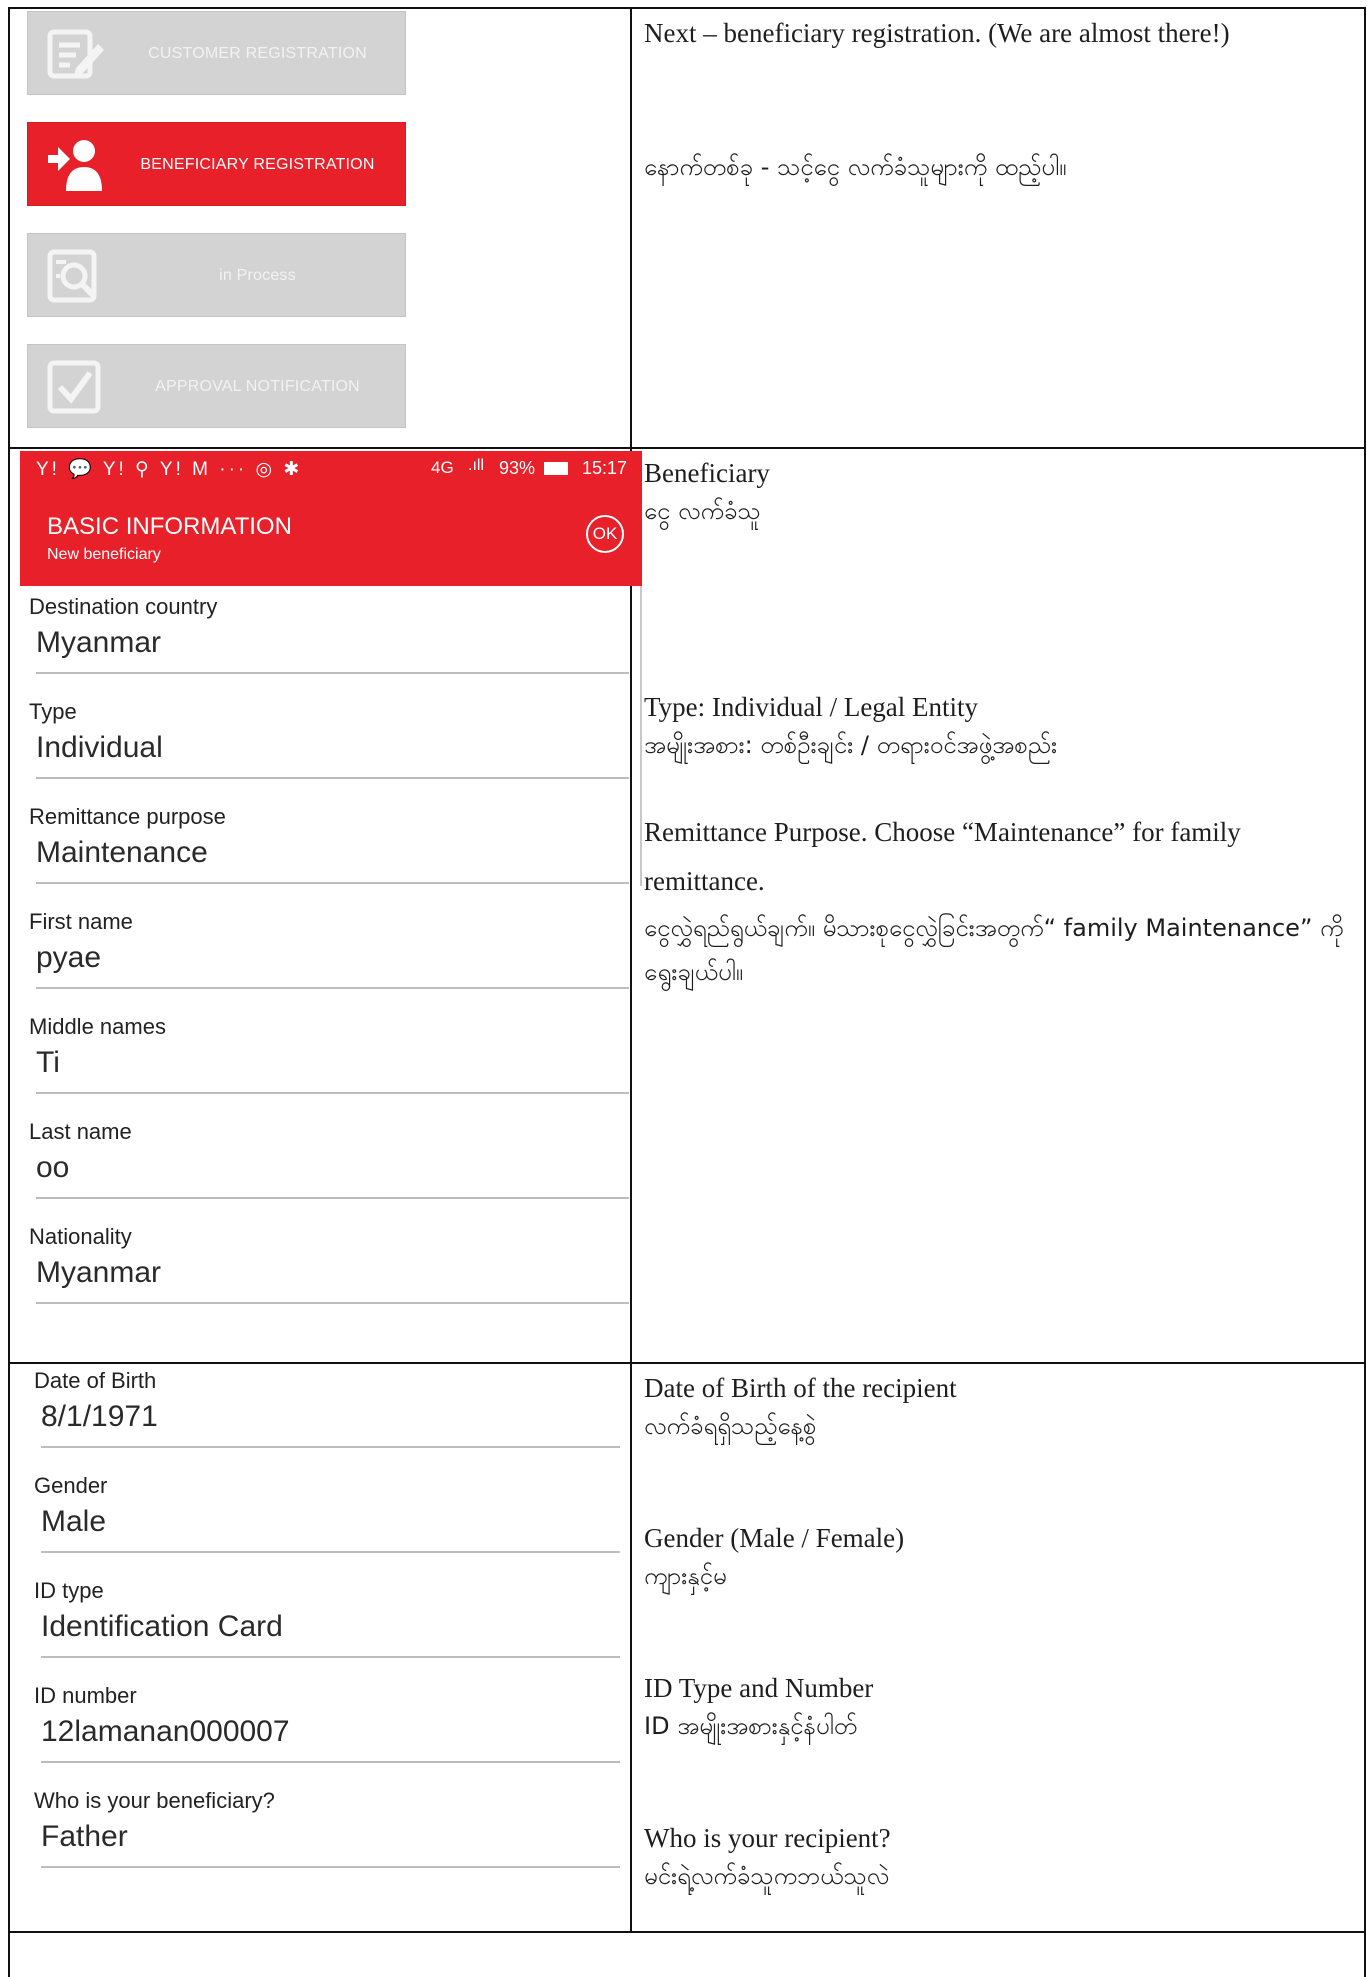 The height and width of the screenshot is (1977, 1367). I want to click on menu-button-in-process: in Process, so click(216, 275).